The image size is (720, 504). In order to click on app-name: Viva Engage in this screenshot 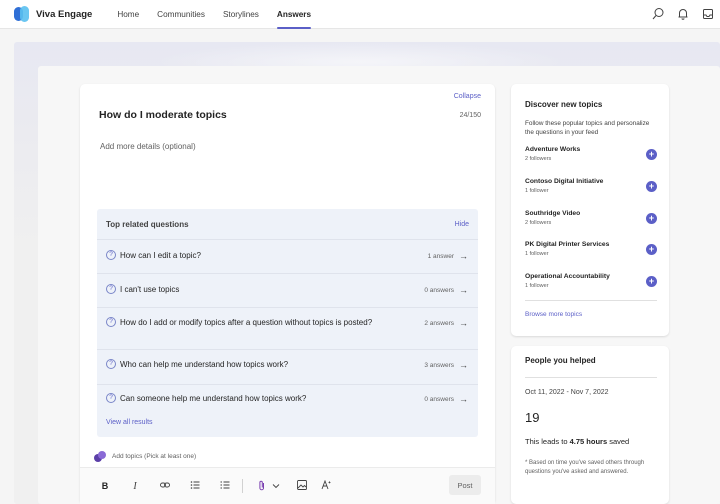, I will do `click(64, 14)`.